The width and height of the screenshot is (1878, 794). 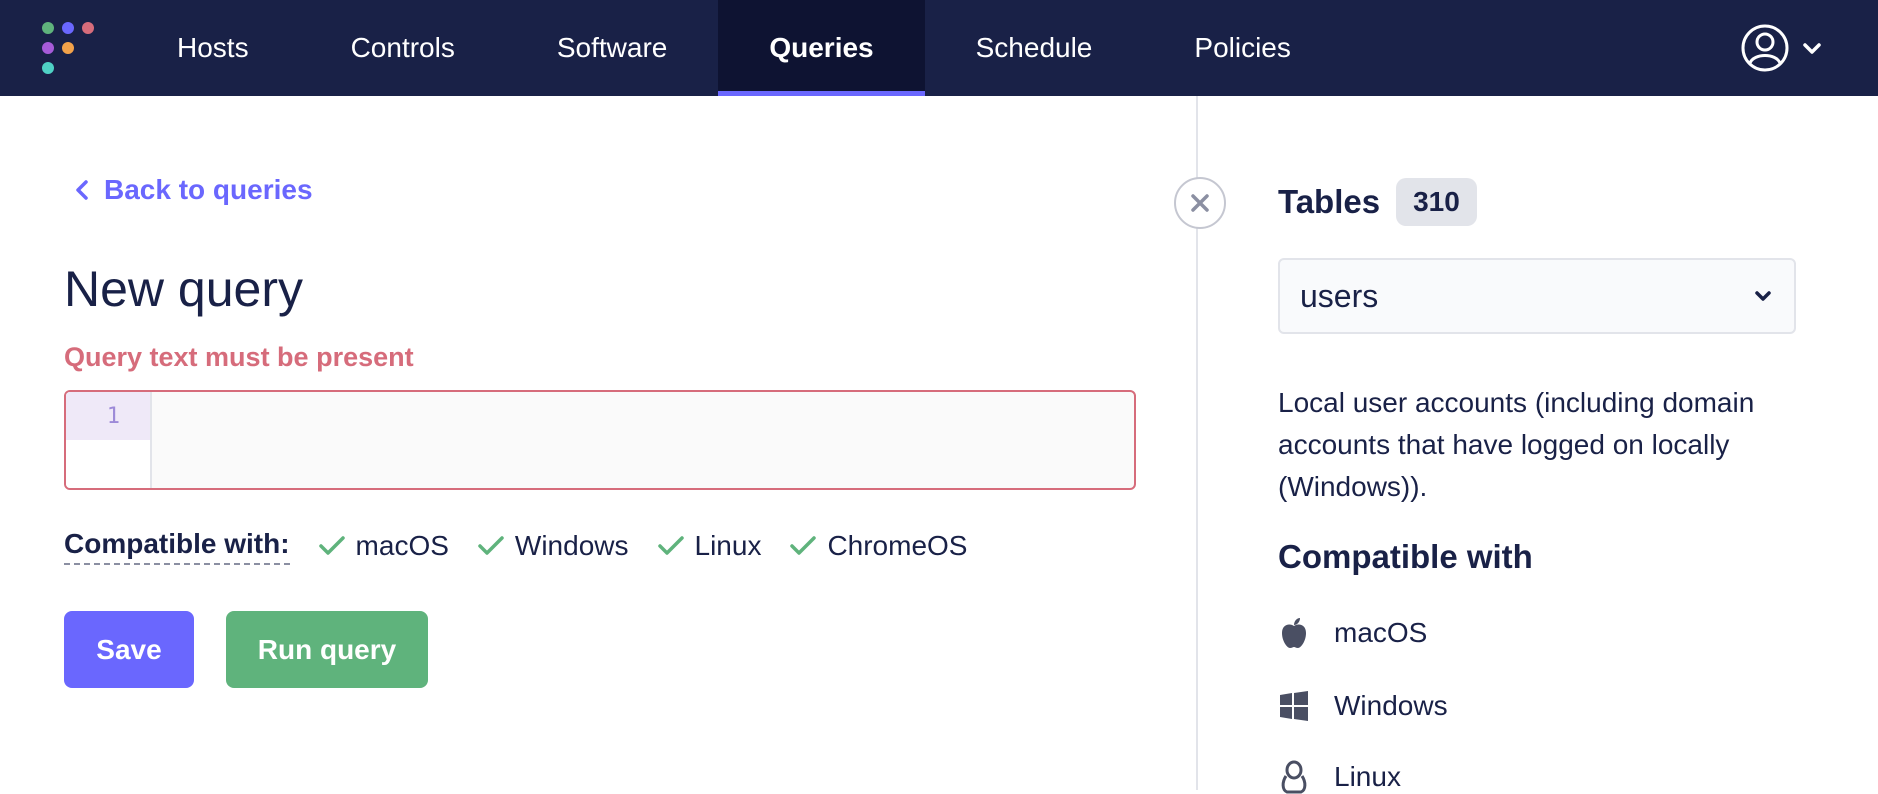 What do you see at coordinates (129, 649) in the screenshot?
I see `save-button: Save` at bounding box center [129, 649].